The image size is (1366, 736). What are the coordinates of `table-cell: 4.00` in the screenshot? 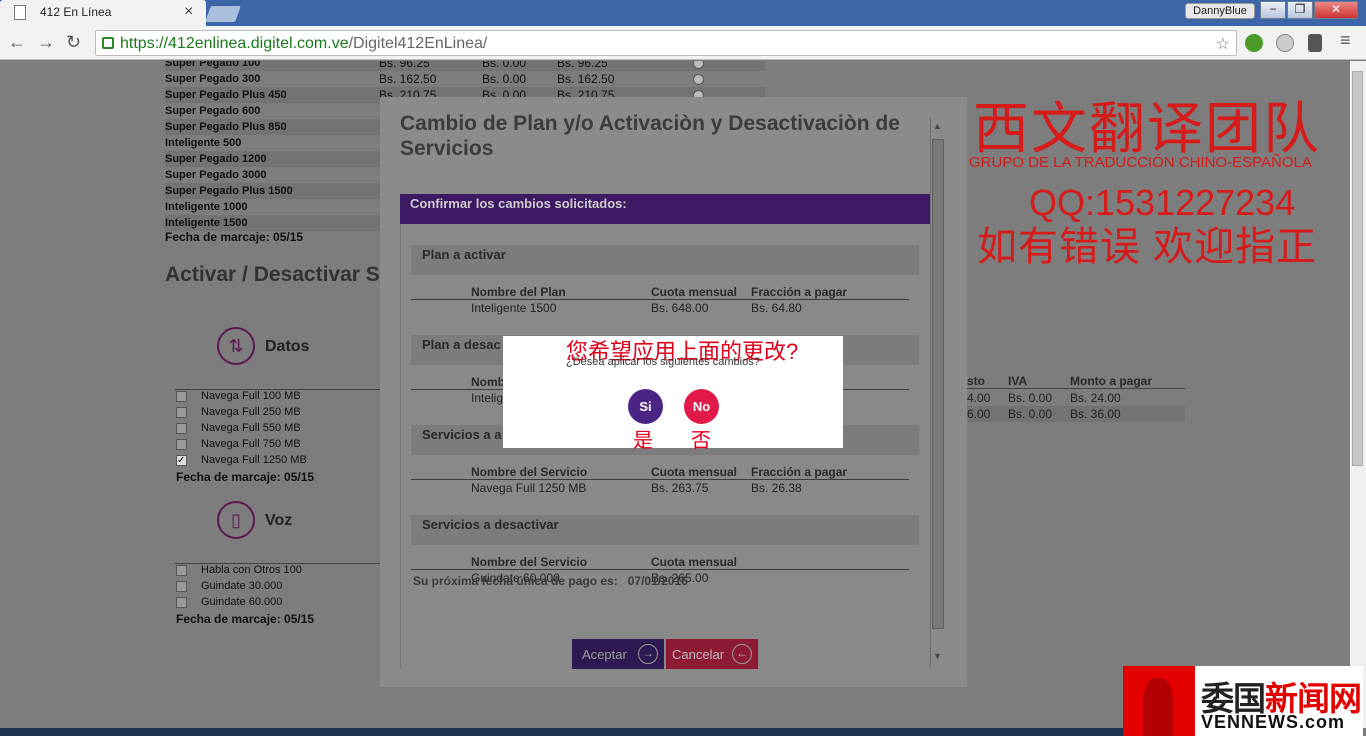 It's located at (979, 398).